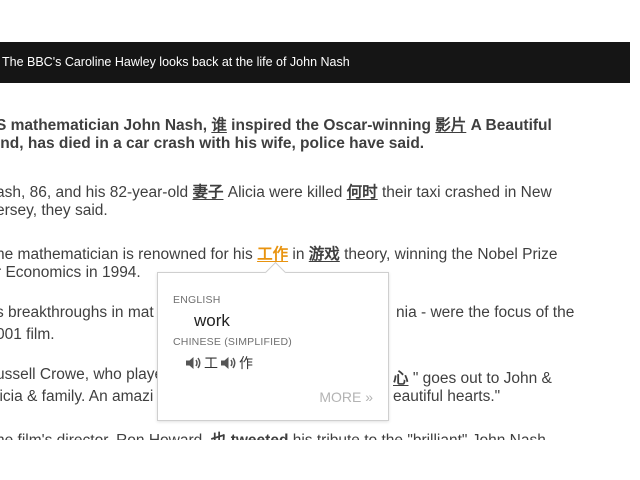  I want to click on paragraph-line: eautiful hearts.", so click(447, 396).